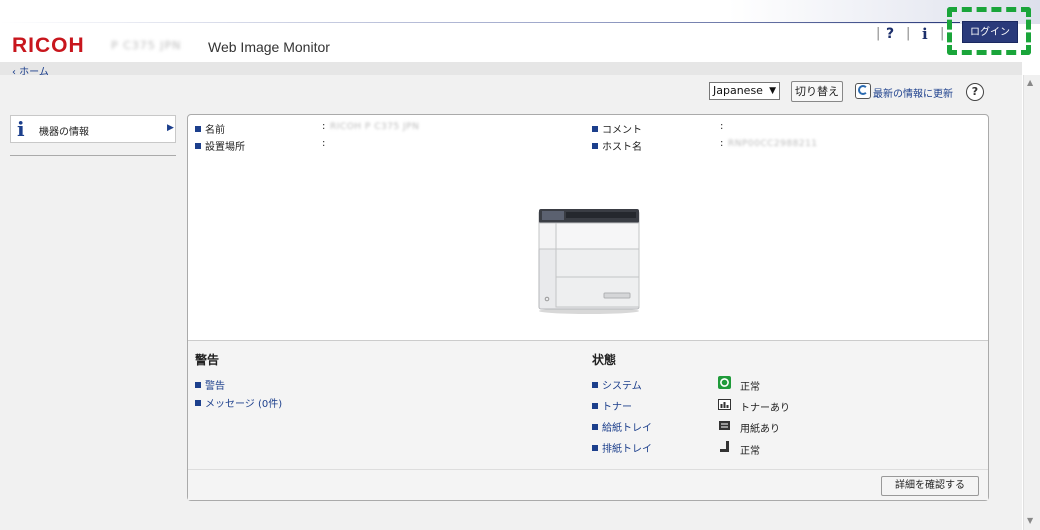 The height and width of the screenshot is (530, 1040). I want to click on model-name: P C375 JPN, so click(146, 45).